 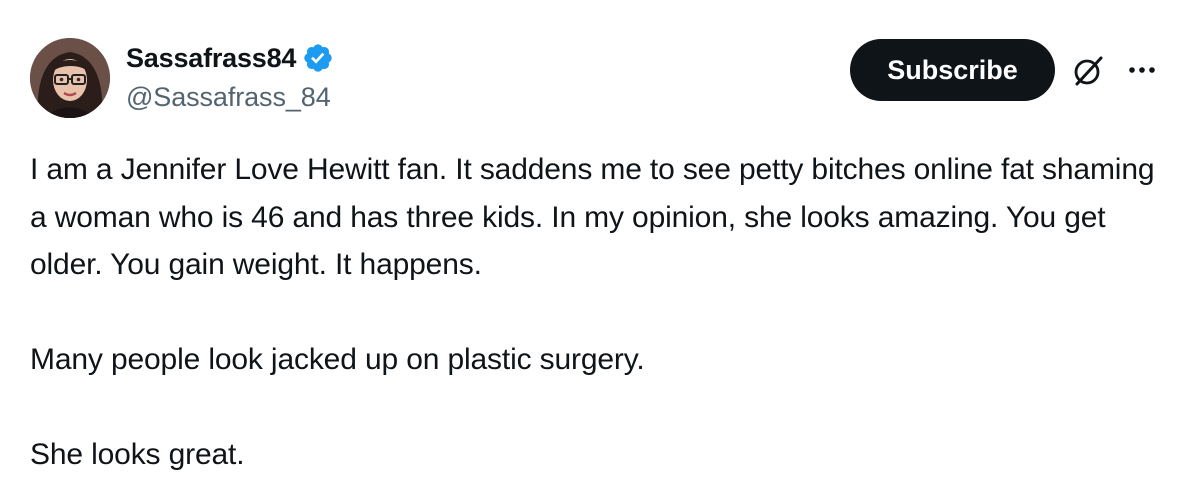 I want to click on author-name-row: Sassafrass84, so click(x=230, y=58).